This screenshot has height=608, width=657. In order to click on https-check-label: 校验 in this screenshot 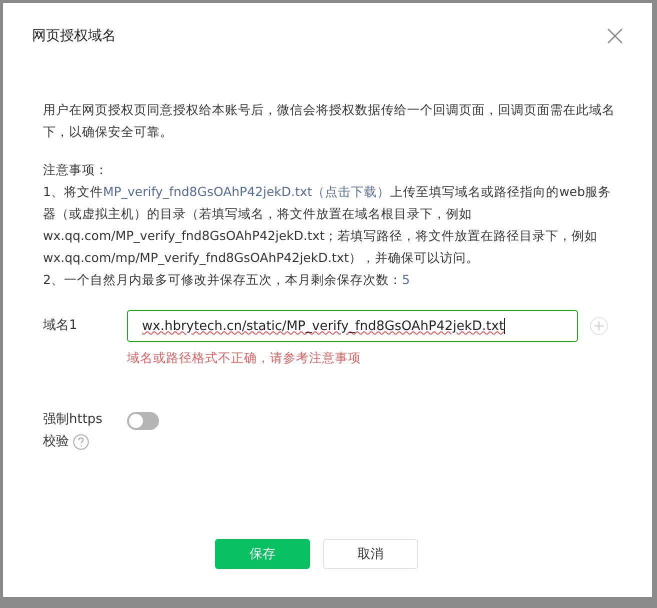, I will do `click(56, 442)`.